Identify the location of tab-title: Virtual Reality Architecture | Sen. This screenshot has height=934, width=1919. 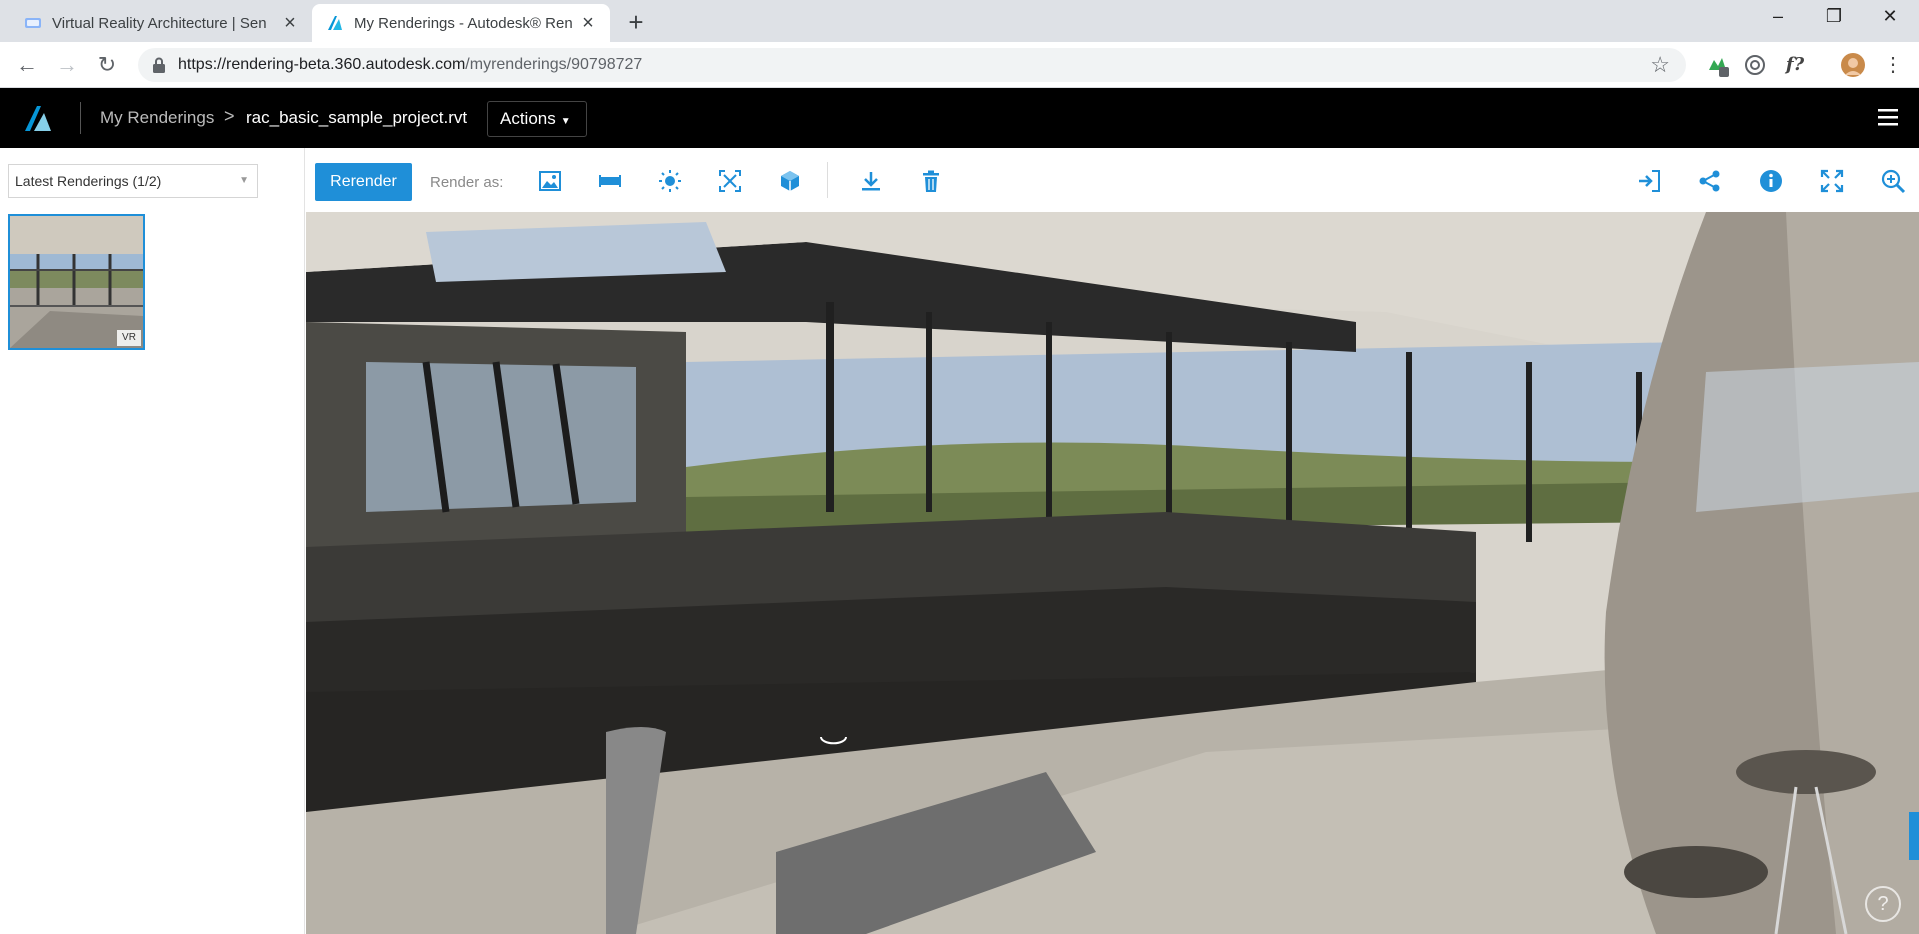
(159, 23).